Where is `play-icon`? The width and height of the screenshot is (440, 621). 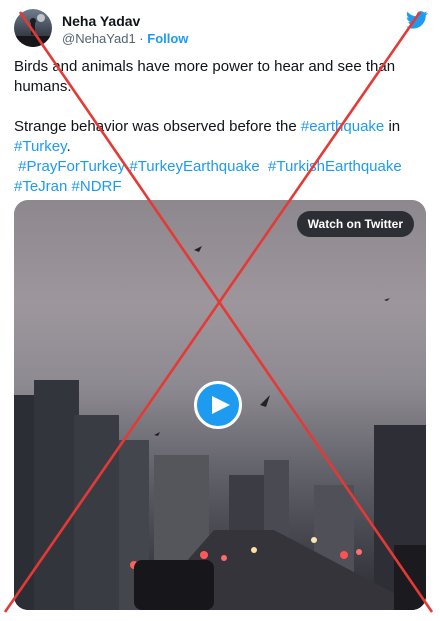
play-icon is located at coordinates (221, 405).